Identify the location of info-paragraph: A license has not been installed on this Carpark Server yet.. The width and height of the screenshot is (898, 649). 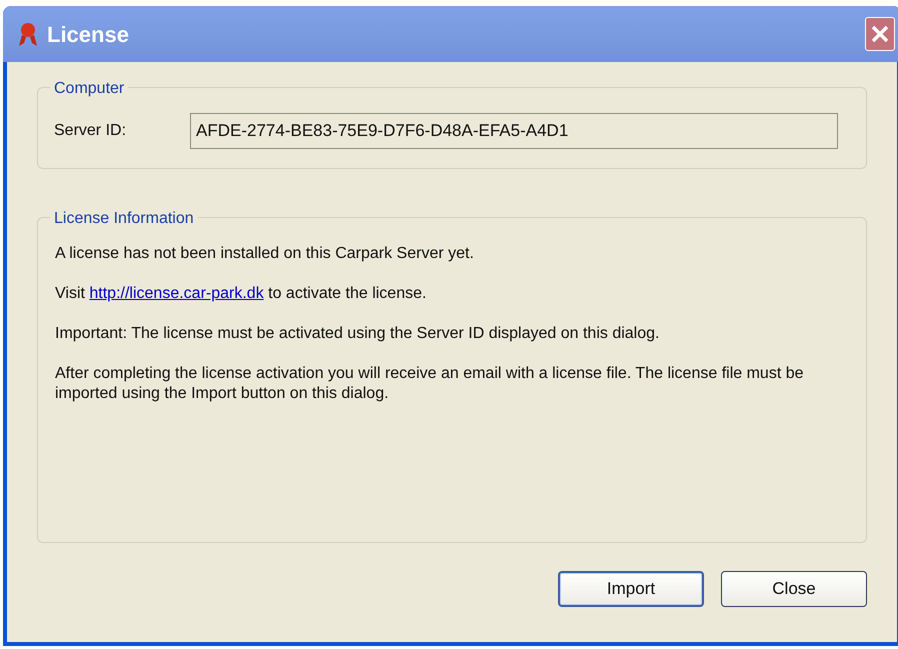
(265, 254).